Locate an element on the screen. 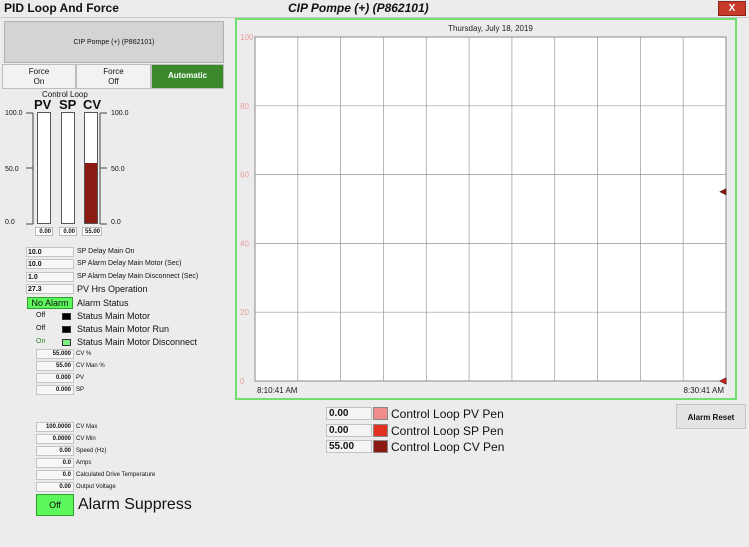 The image size is (749, 547). sp-pen-swatch is located at coordinates (380, 430).